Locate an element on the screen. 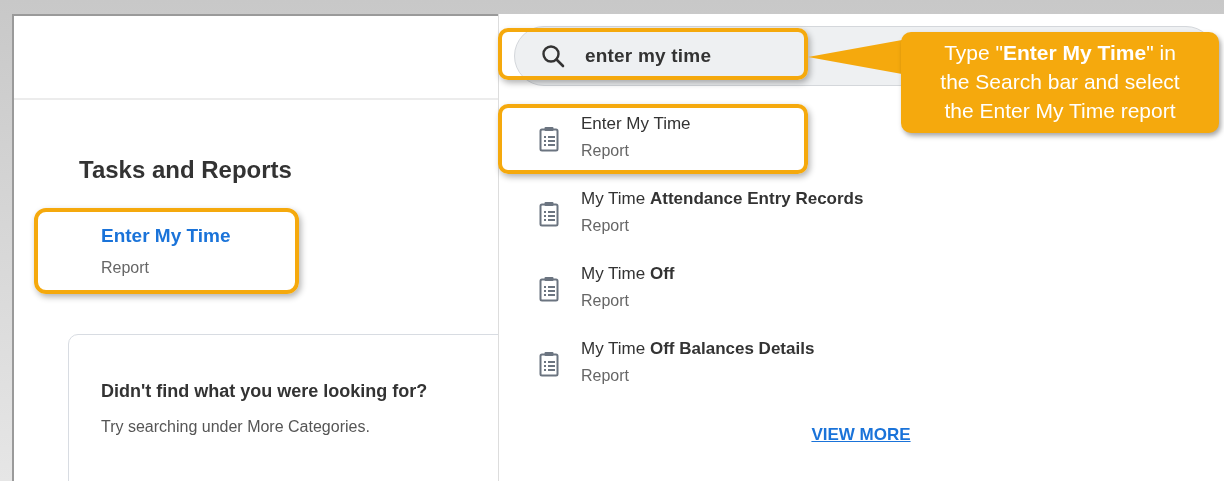 This screenshot has height=481, width=1224. view-more-link: VIEW MORE is located at coordinates (861, 435).